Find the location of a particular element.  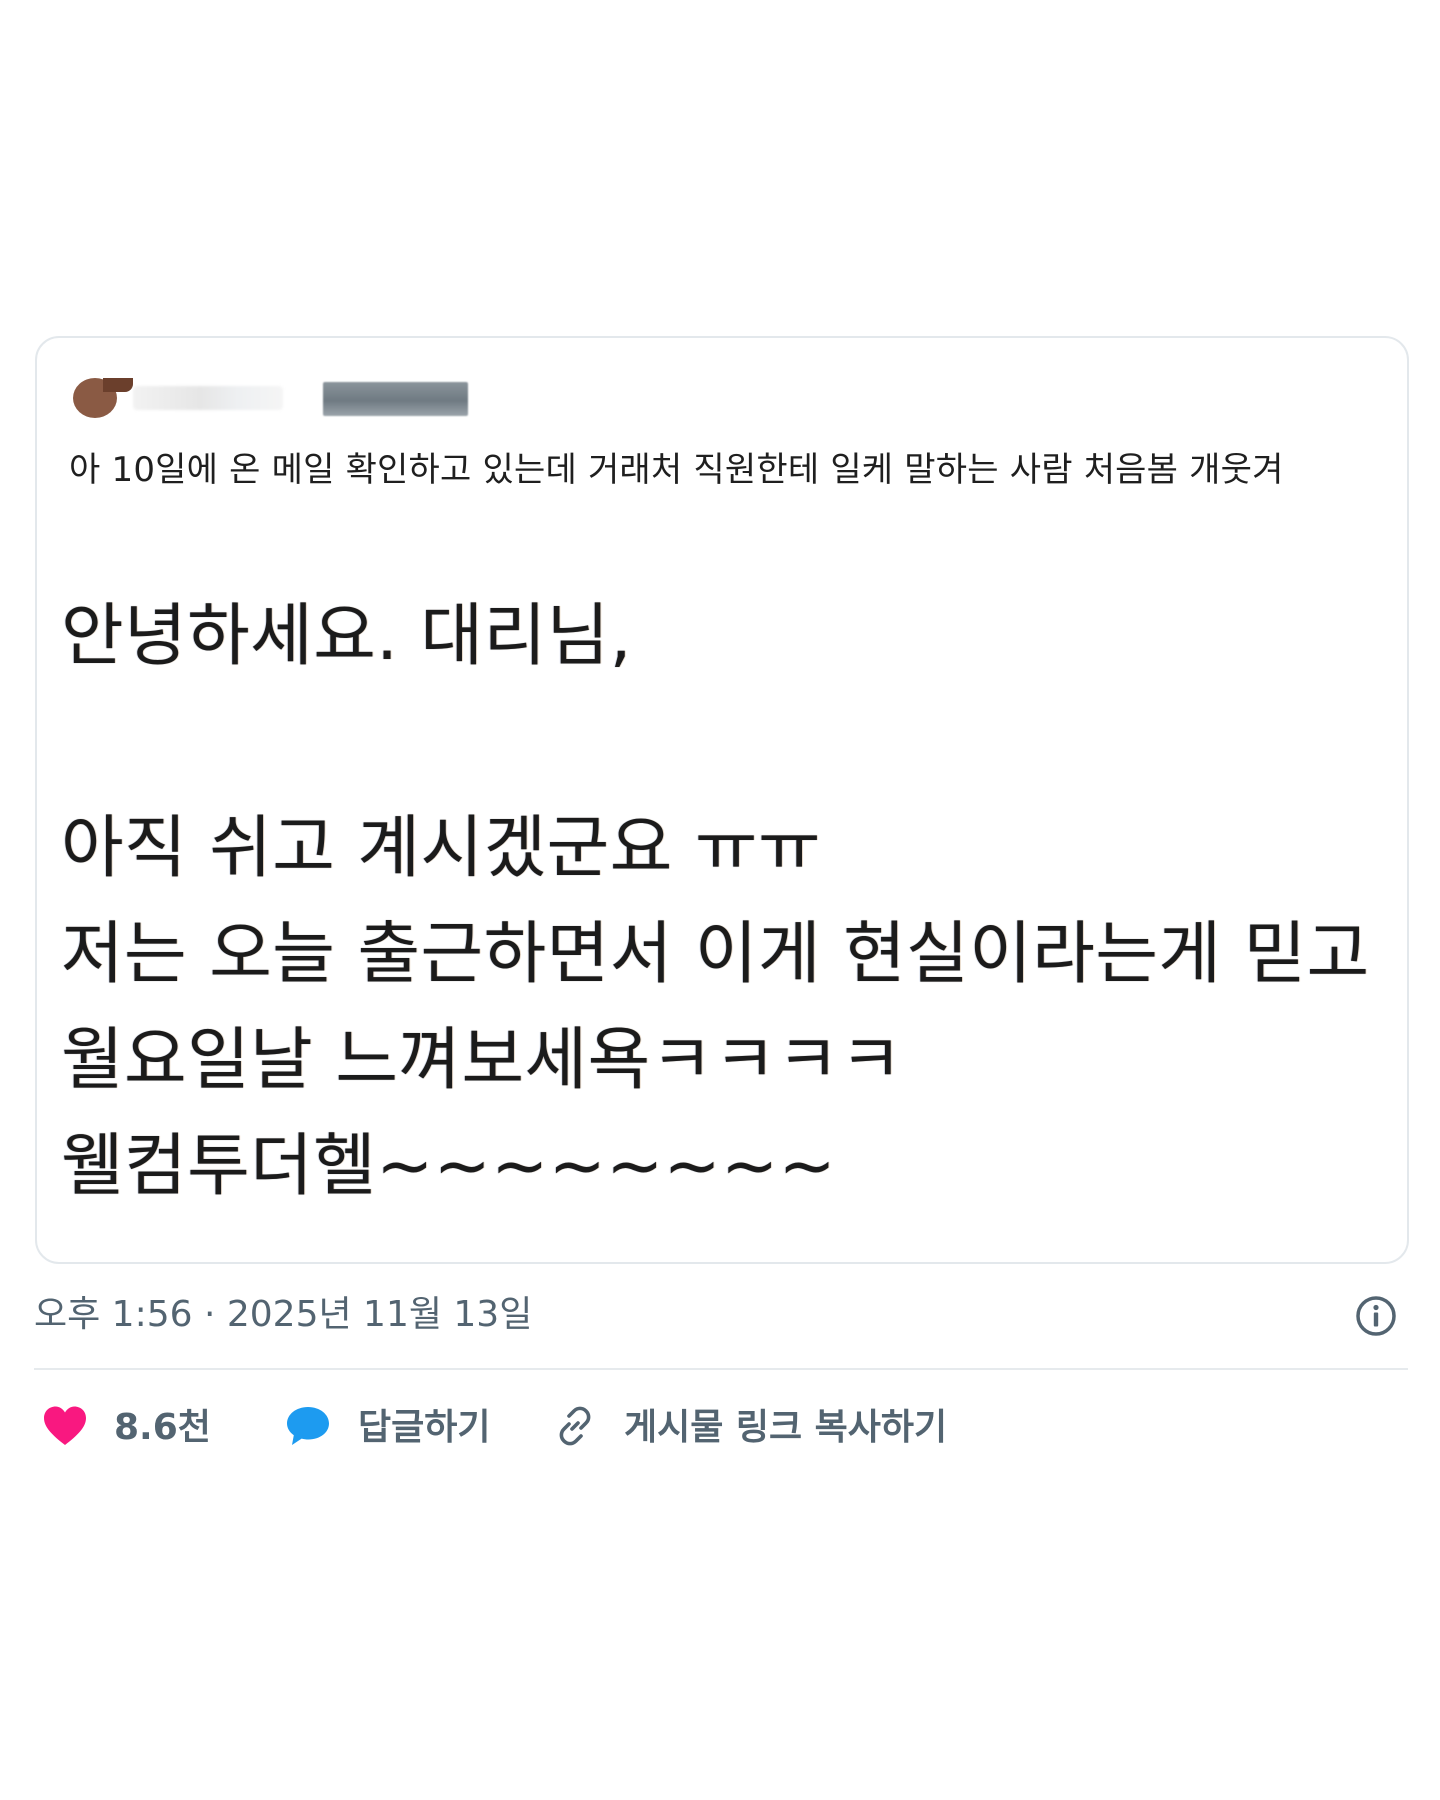

action-bar: 8.6천 답글하기 게시물 링크 복사하기 is located at coordinates (720, 1428).